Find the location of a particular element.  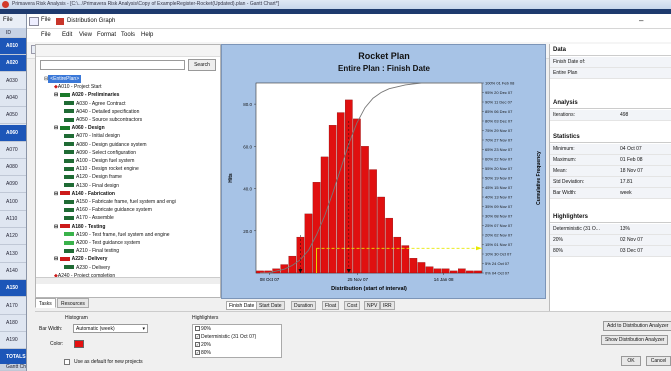

checkbox is located at coordinates (197, 329).